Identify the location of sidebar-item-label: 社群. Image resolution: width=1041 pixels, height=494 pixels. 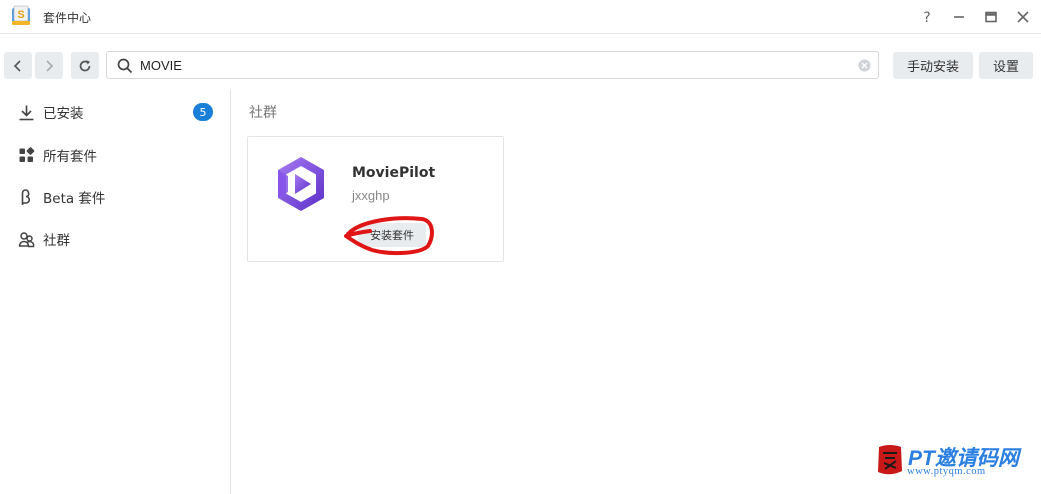
(56, 241).